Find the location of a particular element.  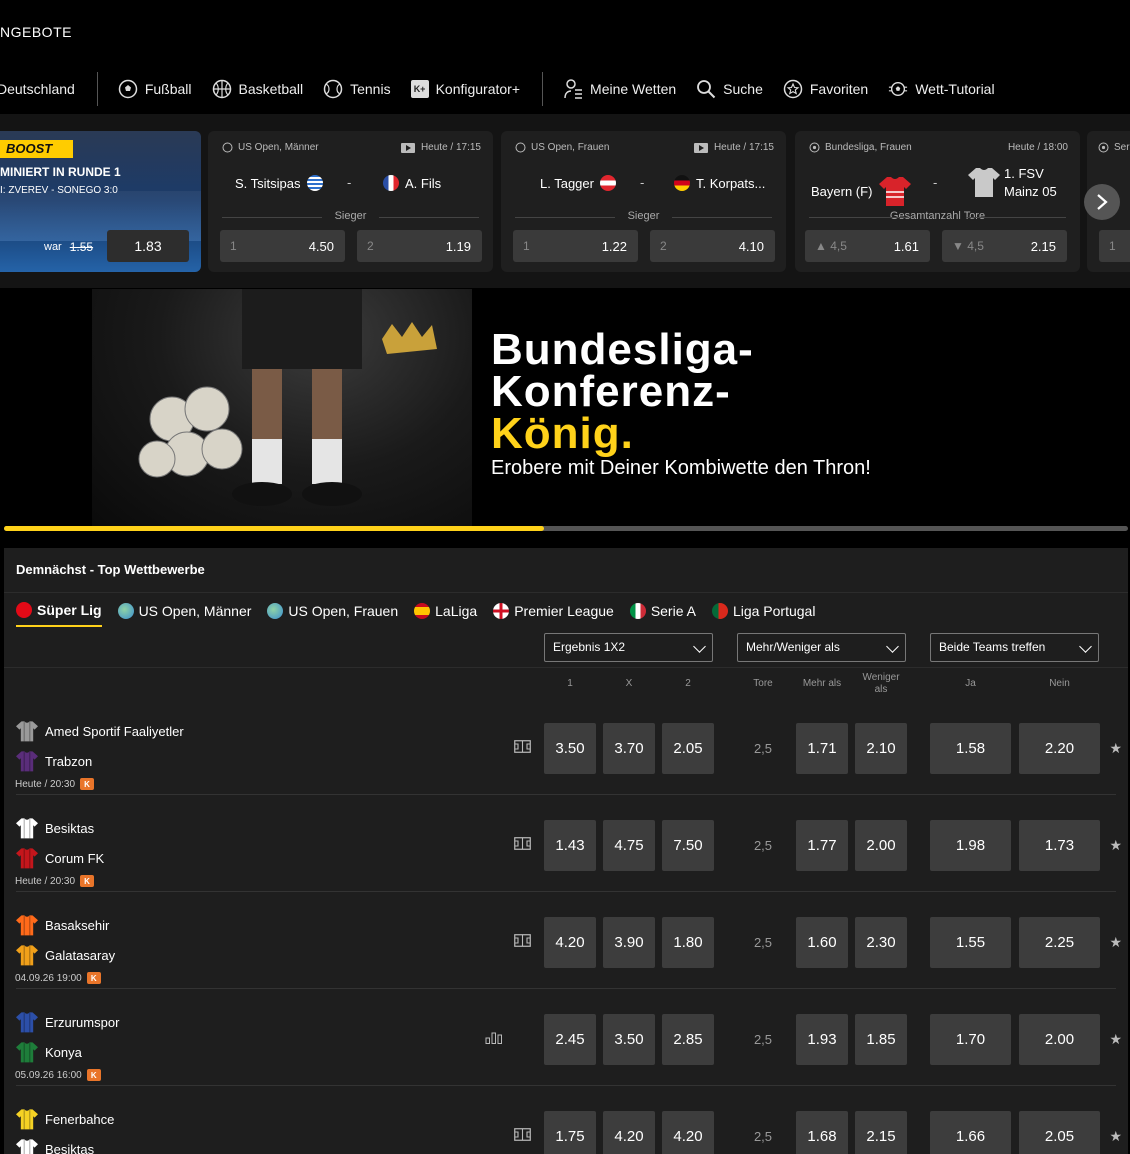

tab-us-open-maenner: US Open, Männer is located at coordinates (184, 614).